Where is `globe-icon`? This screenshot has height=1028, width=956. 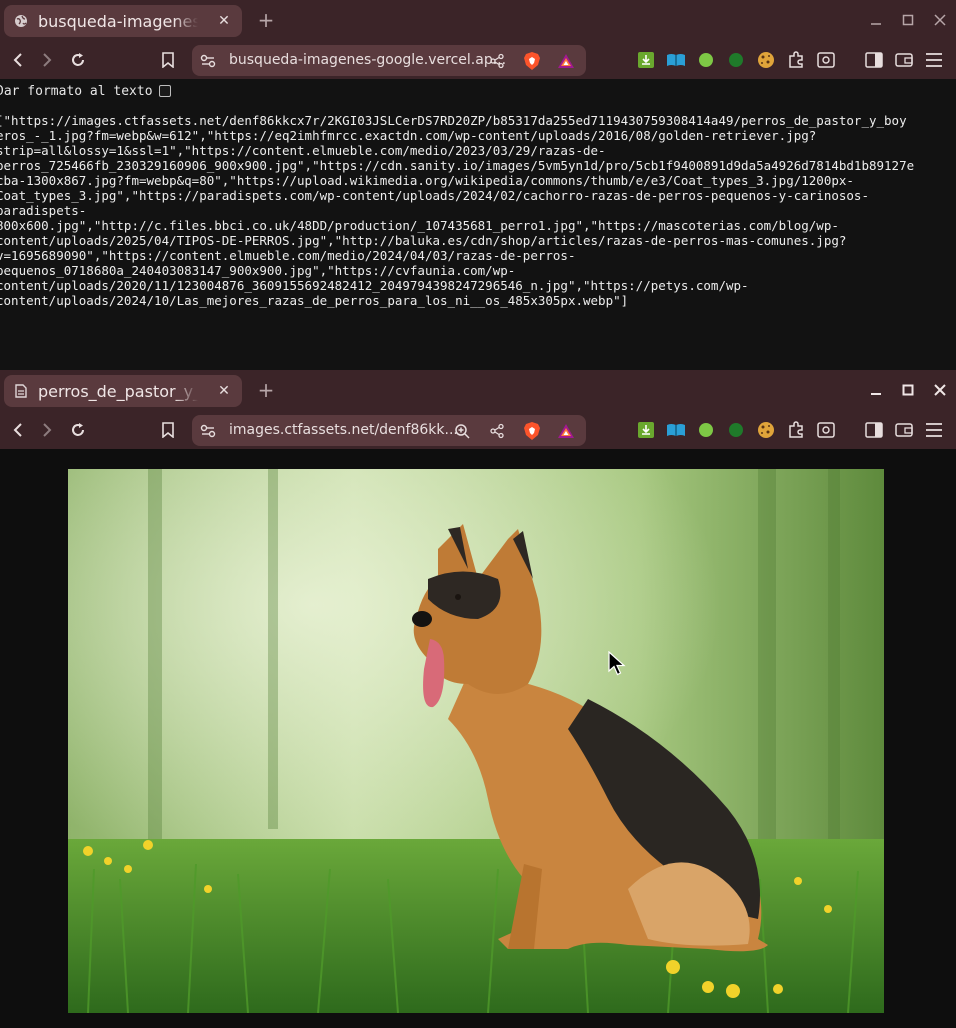
globe-icon is located at coordinates (21, 21).